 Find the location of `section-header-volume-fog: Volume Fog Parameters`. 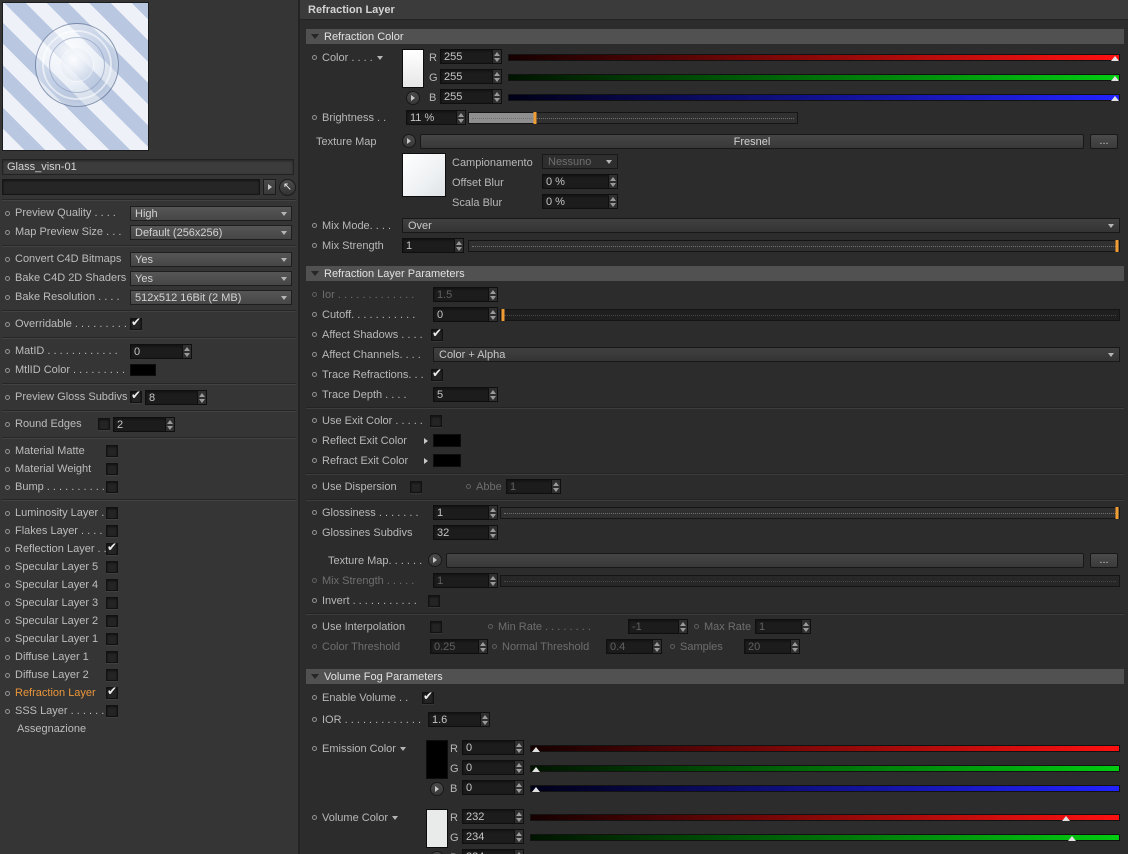

section-header-volume-fog: Volume Fog Parameters is located at coordinates (715, 676).